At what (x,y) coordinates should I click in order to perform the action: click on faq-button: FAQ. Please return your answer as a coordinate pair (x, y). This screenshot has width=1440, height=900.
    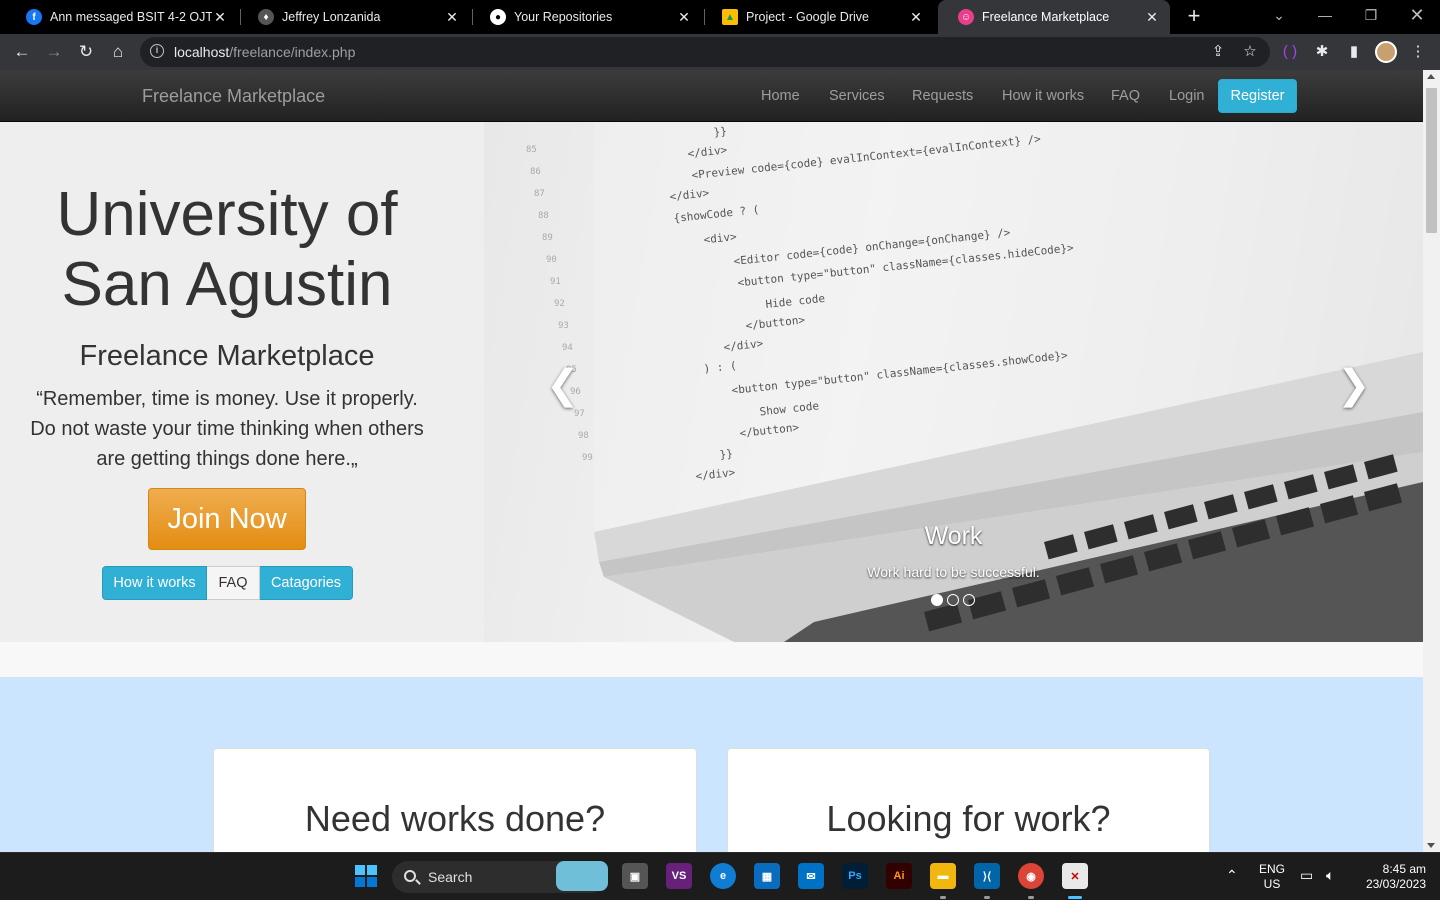
    Looking at the image, I should click on (233, 583).